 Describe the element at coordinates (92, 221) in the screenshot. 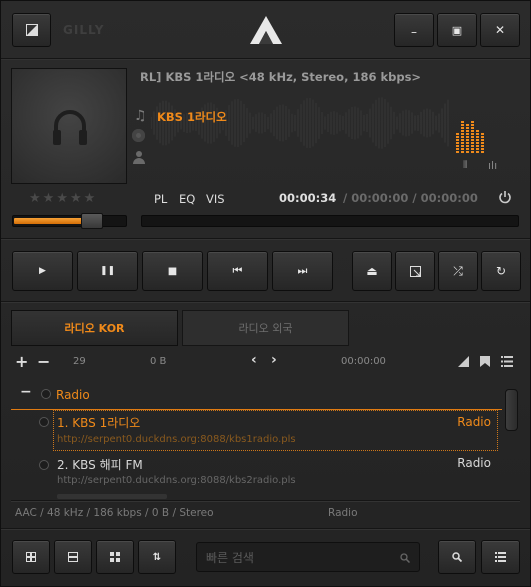

I see `volume-thumb` at that location.